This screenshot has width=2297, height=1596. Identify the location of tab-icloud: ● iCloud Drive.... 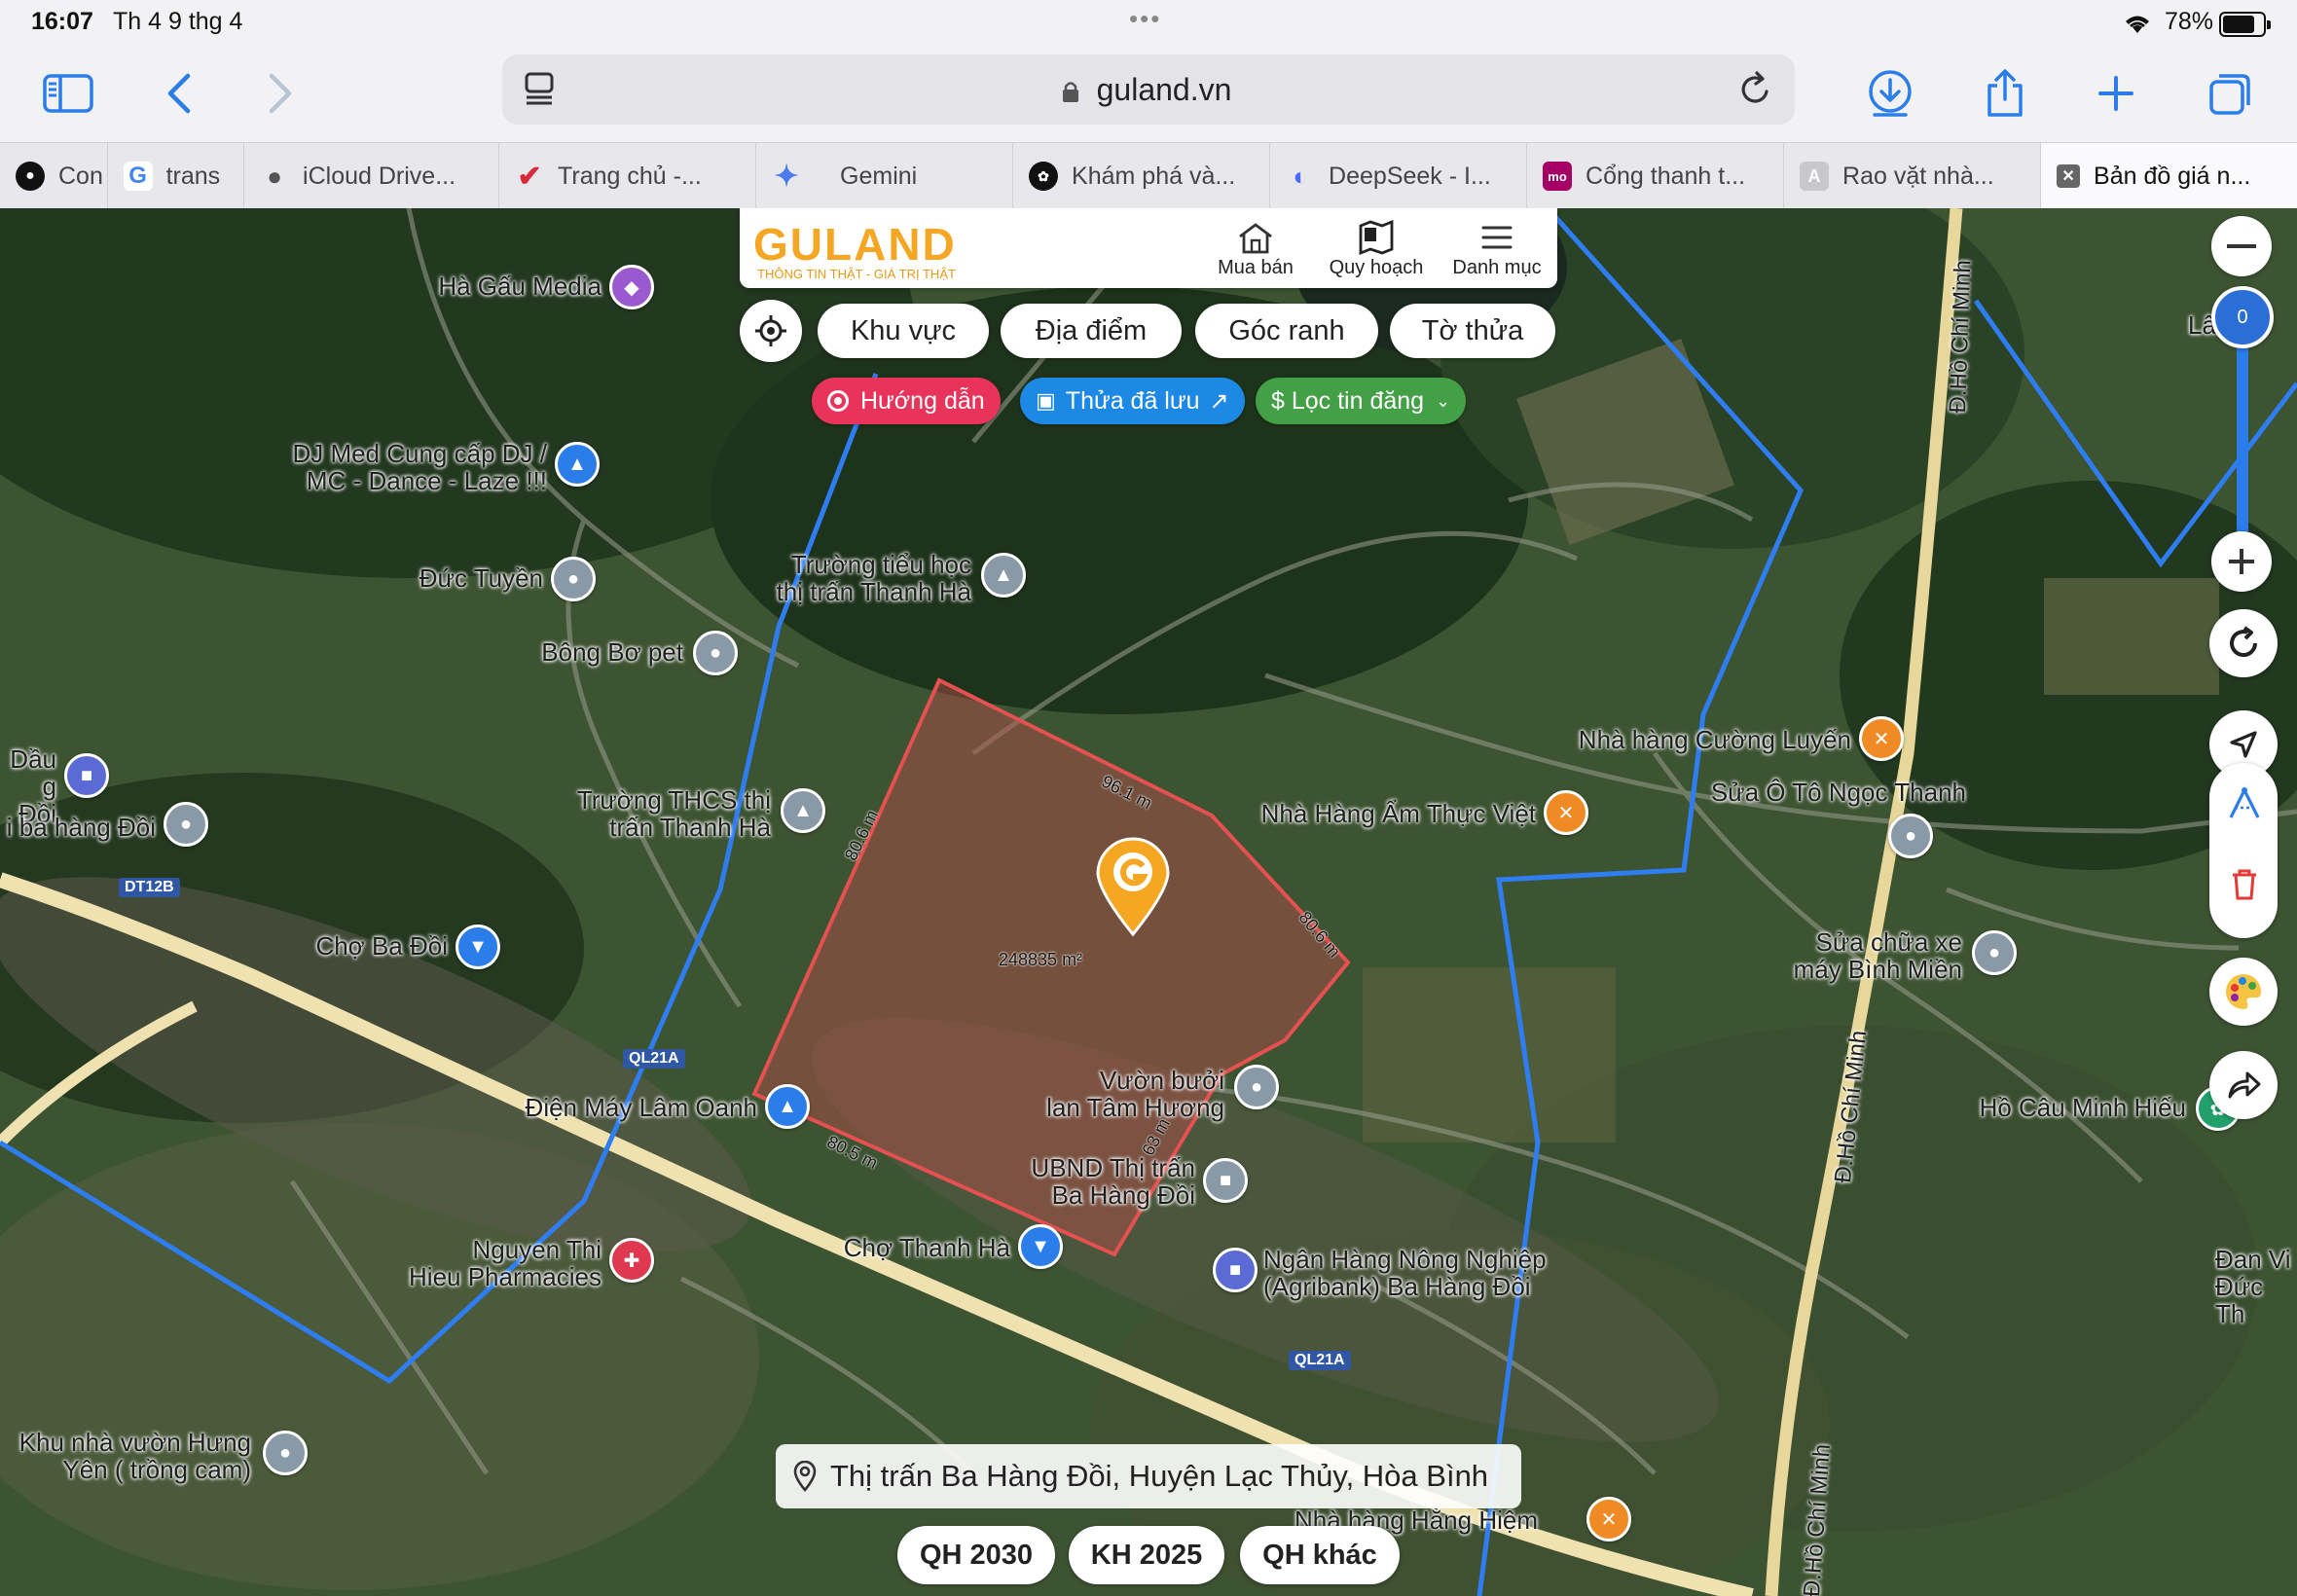
(372, 176).